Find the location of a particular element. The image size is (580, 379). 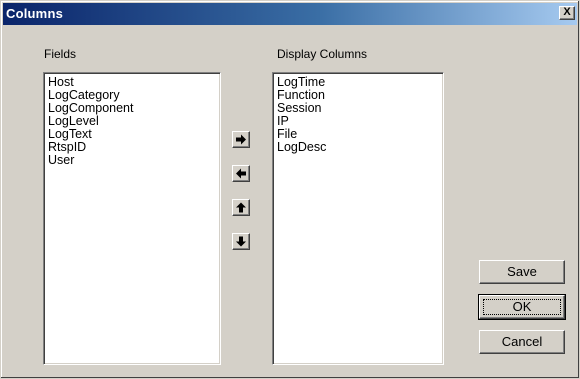

ok-button: OK is located at coordinates (522, 307).